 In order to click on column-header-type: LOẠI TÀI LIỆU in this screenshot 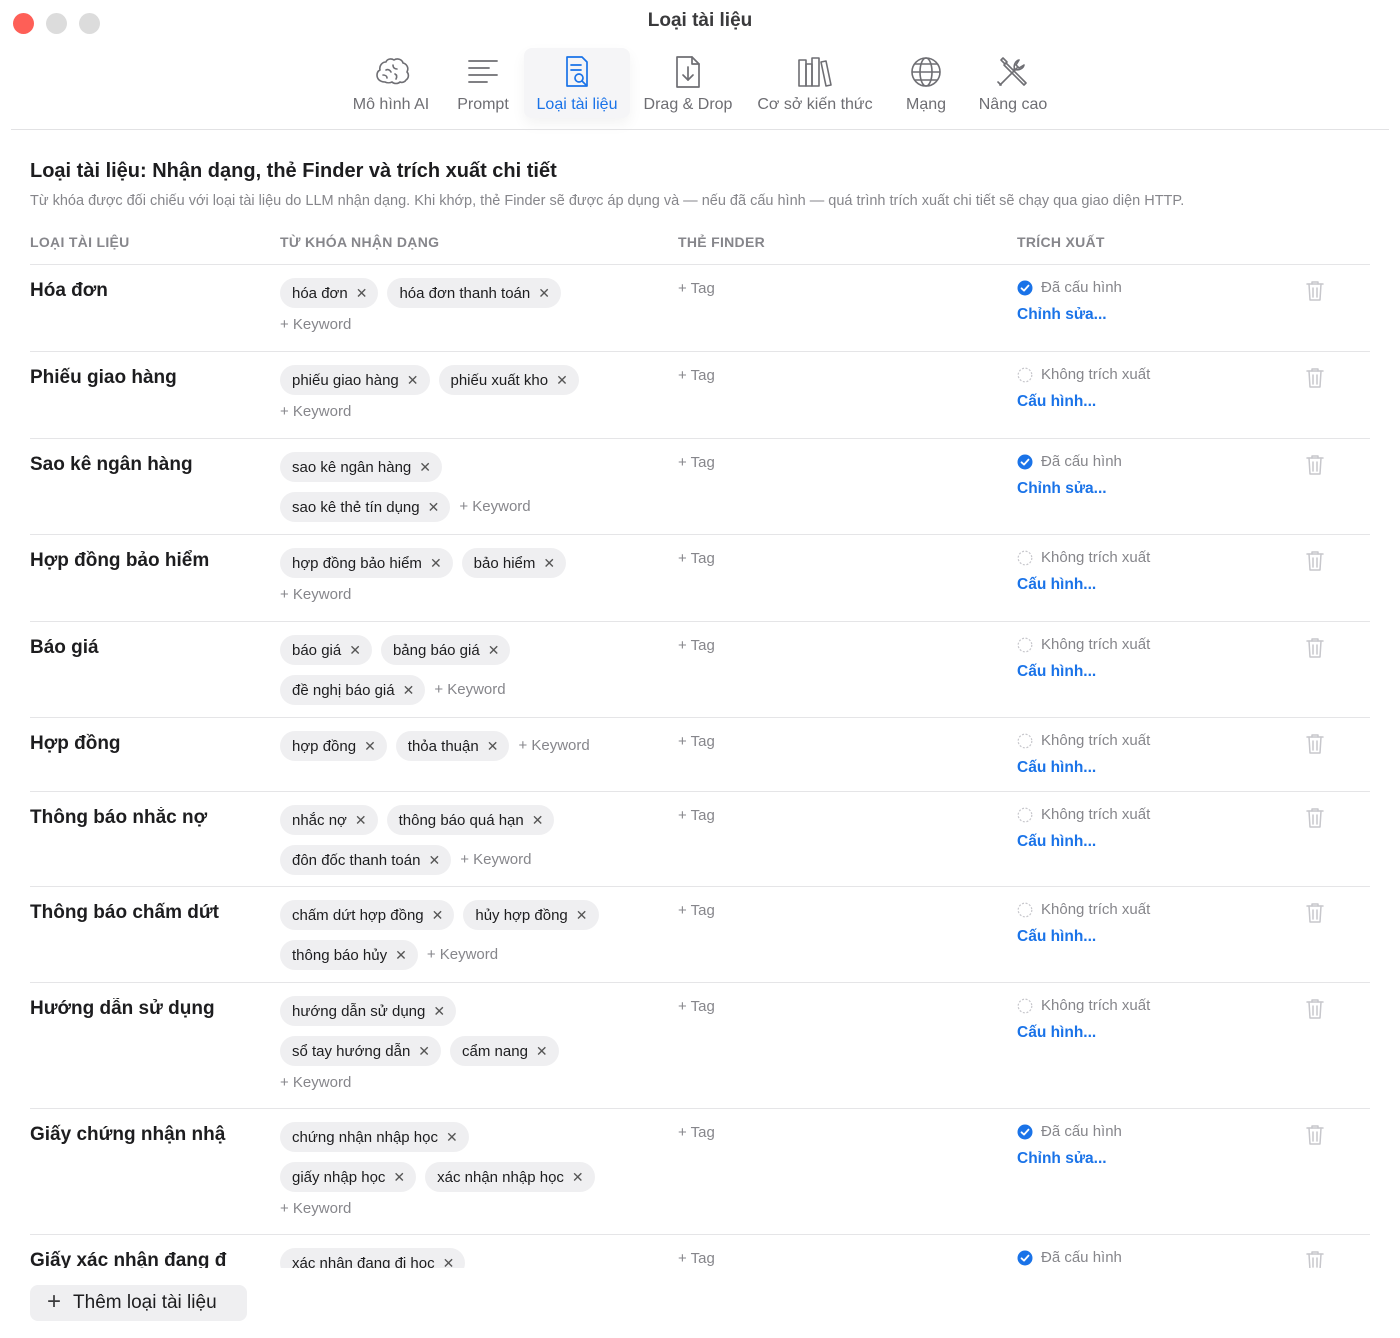, I will do `click(80, 242)`.